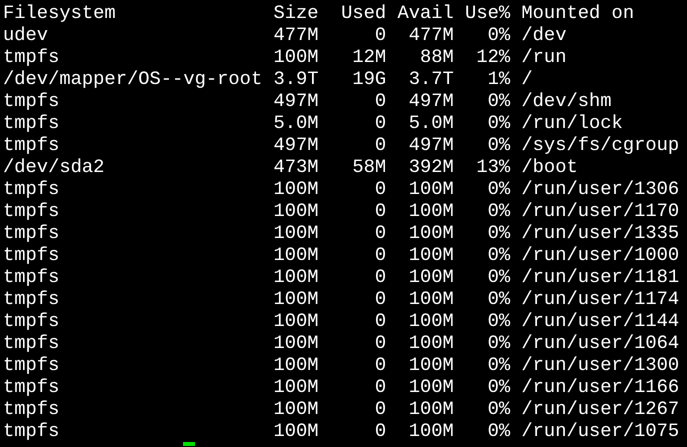  I want to click on table-cell-text: 12%, so click(492, 57).